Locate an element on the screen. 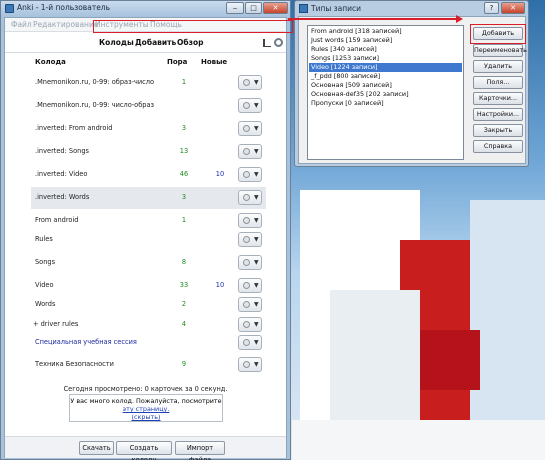 The width and height of the screenshot is (545, 460). import-file-button: Импорт файла is located at coordinates (200, 450).